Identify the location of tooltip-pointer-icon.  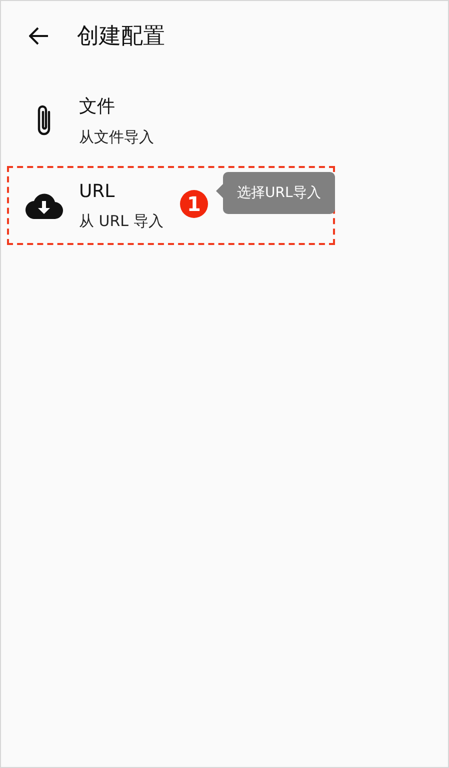
(219, 191).